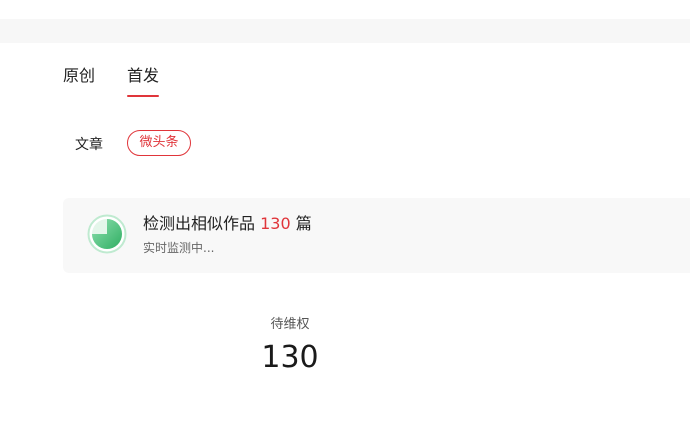  I want to click on category-article: 文章, so click(89, 145).